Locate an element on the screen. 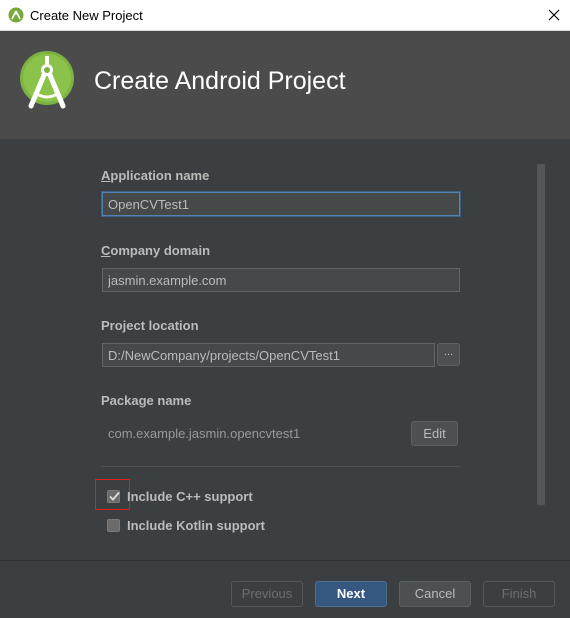 This screenshot has width=570, height=618. android-studio-icon is located at coordinates (16, 15).